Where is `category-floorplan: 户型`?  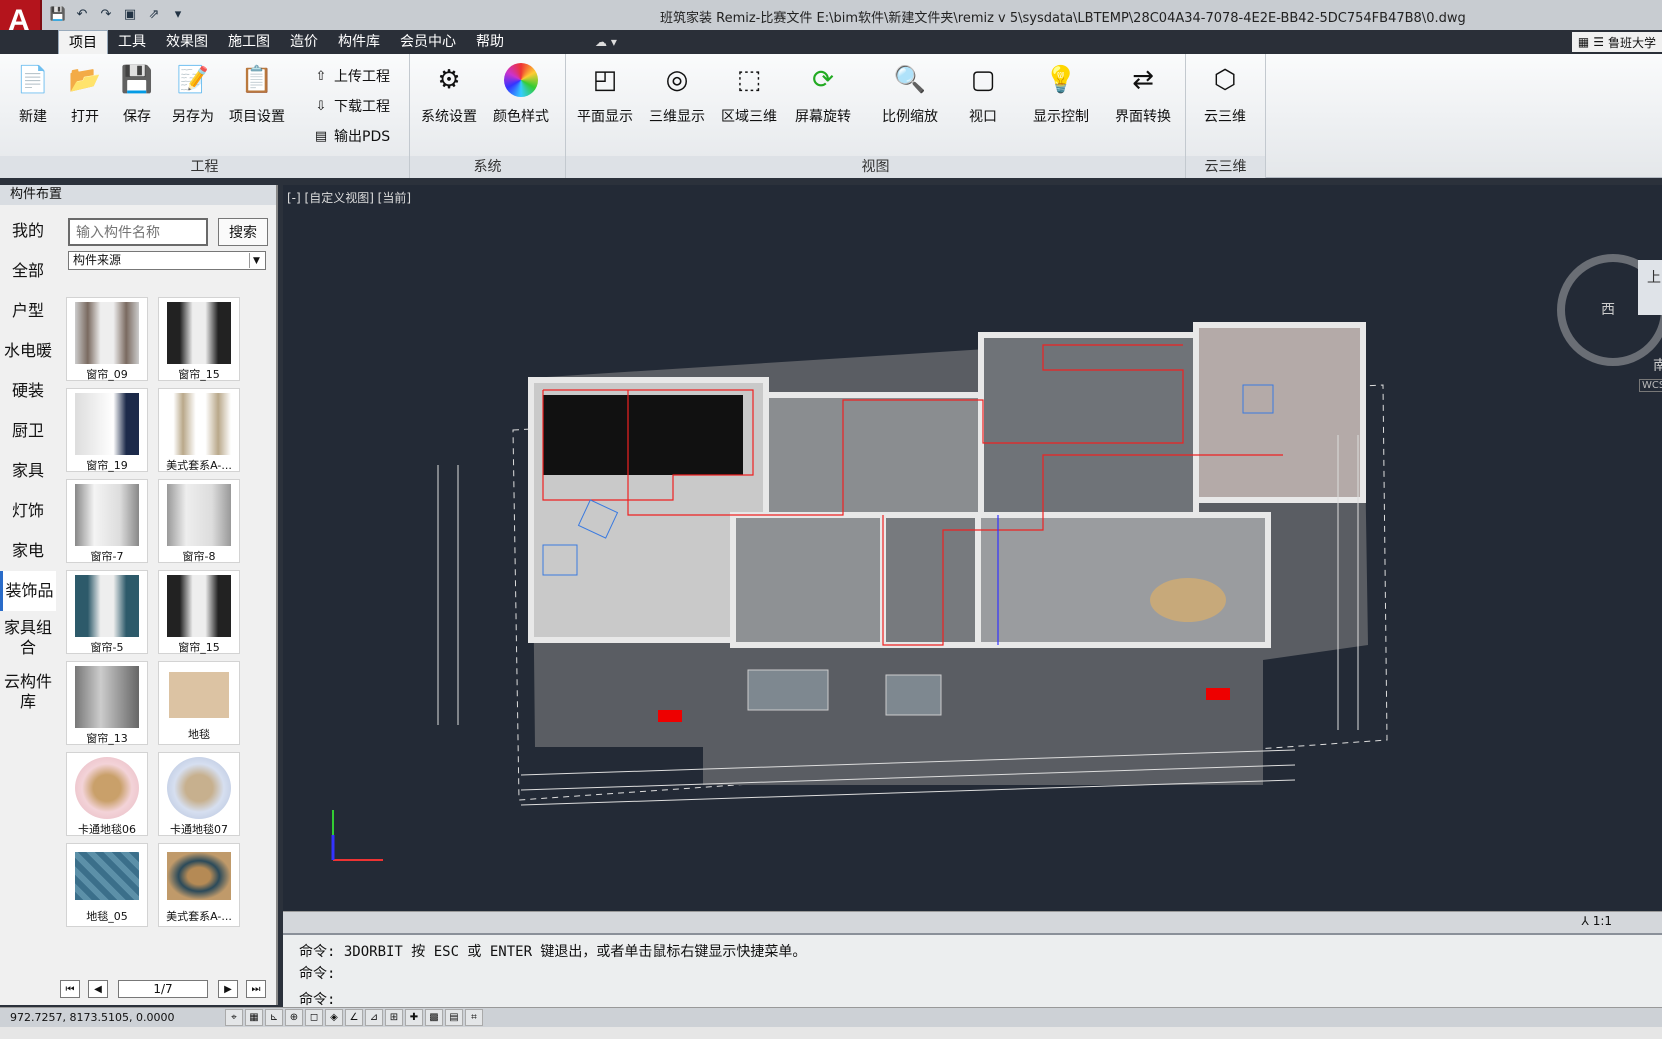 category-floorplan: 户型 is located at coordinates (28, 311).